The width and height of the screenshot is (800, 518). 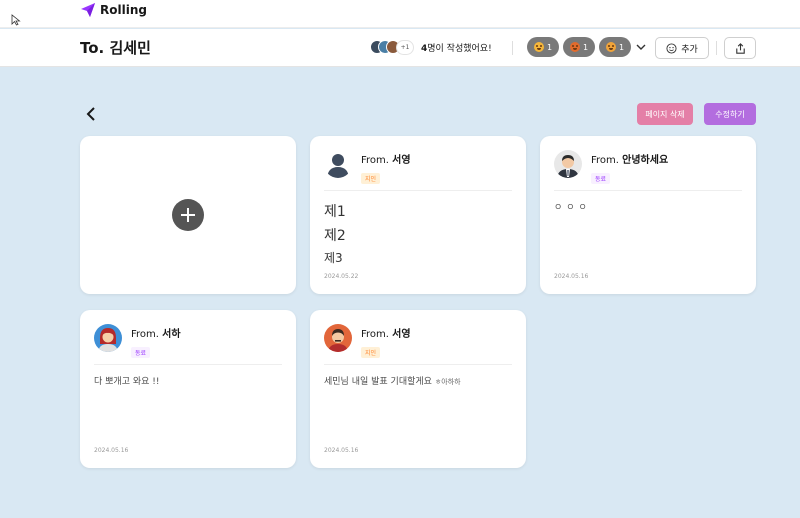 I want to click on chevron-down-icon, so click(x=641, y=47).